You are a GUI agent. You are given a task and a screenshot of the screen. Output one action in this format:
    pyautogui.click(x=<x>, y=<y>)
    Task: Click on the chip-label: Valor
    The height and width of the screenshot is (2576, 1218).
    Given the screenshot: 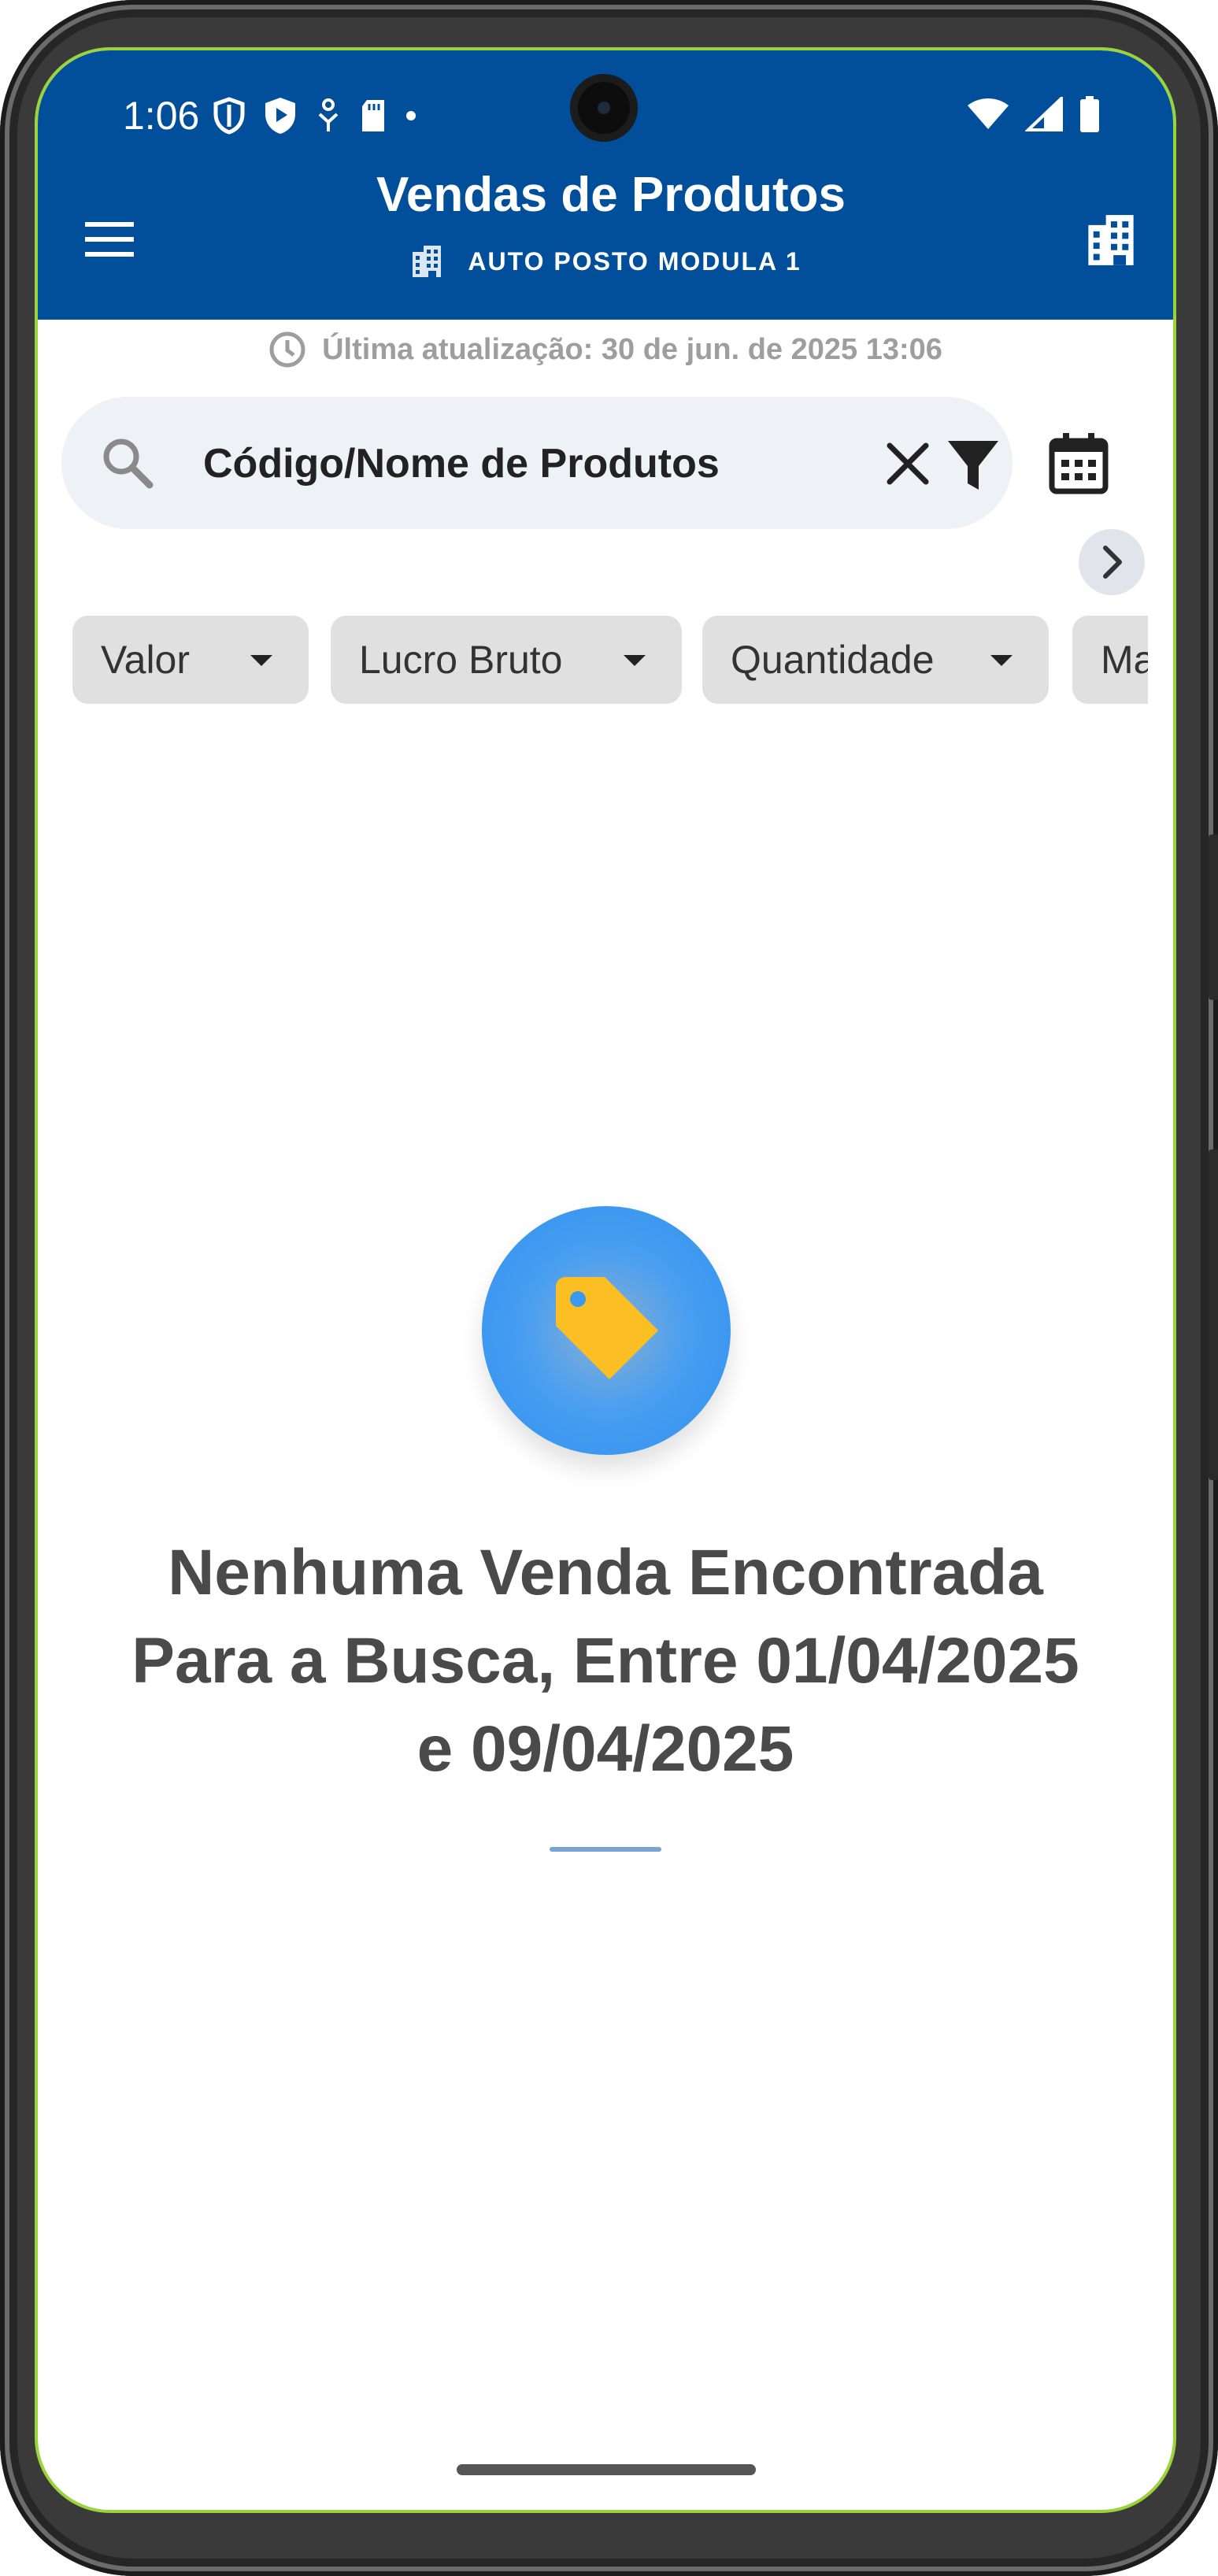 What is the action you would take?
    pyautogui.click(x=146, y=660)
    